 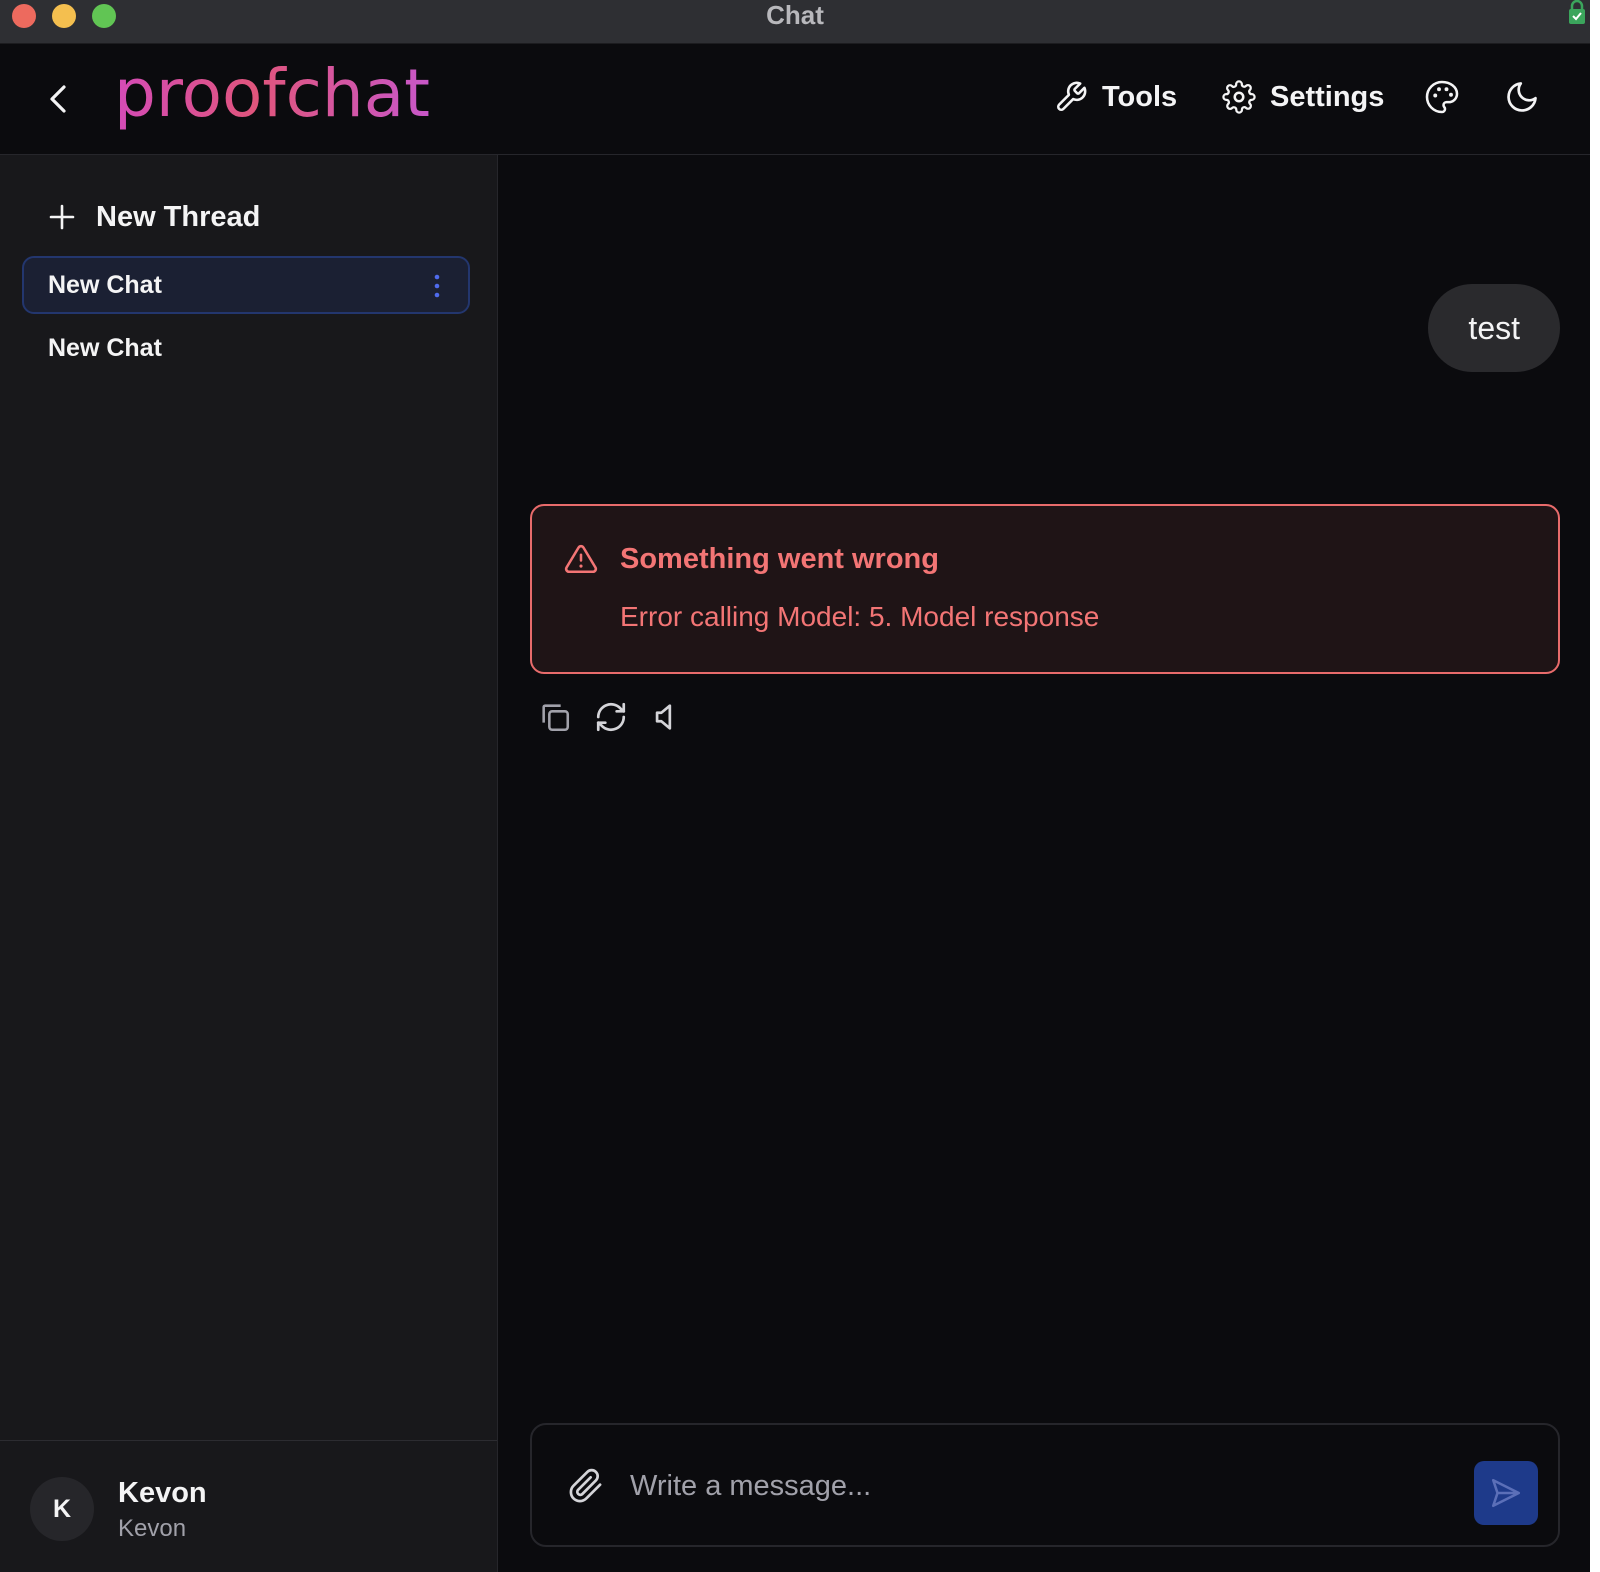 What do you see at coordinates (1072, 96) in the screenshot?
I see `wrench-icon` at bounding box center [1072, 96].